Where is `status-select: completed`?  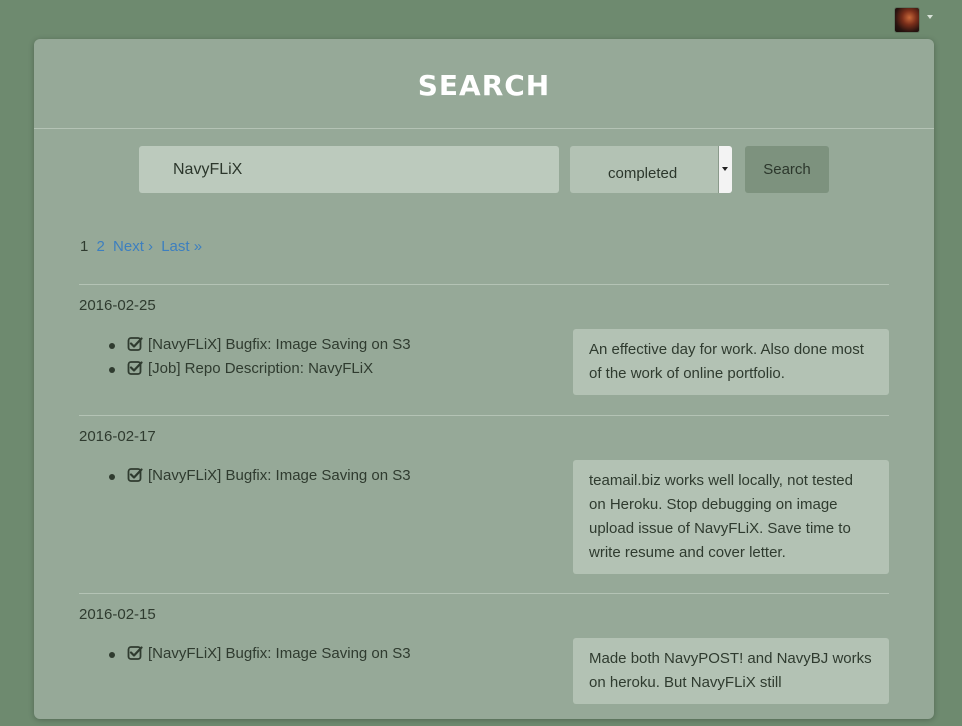
status-select: completed is located at coordinates (651, 169).